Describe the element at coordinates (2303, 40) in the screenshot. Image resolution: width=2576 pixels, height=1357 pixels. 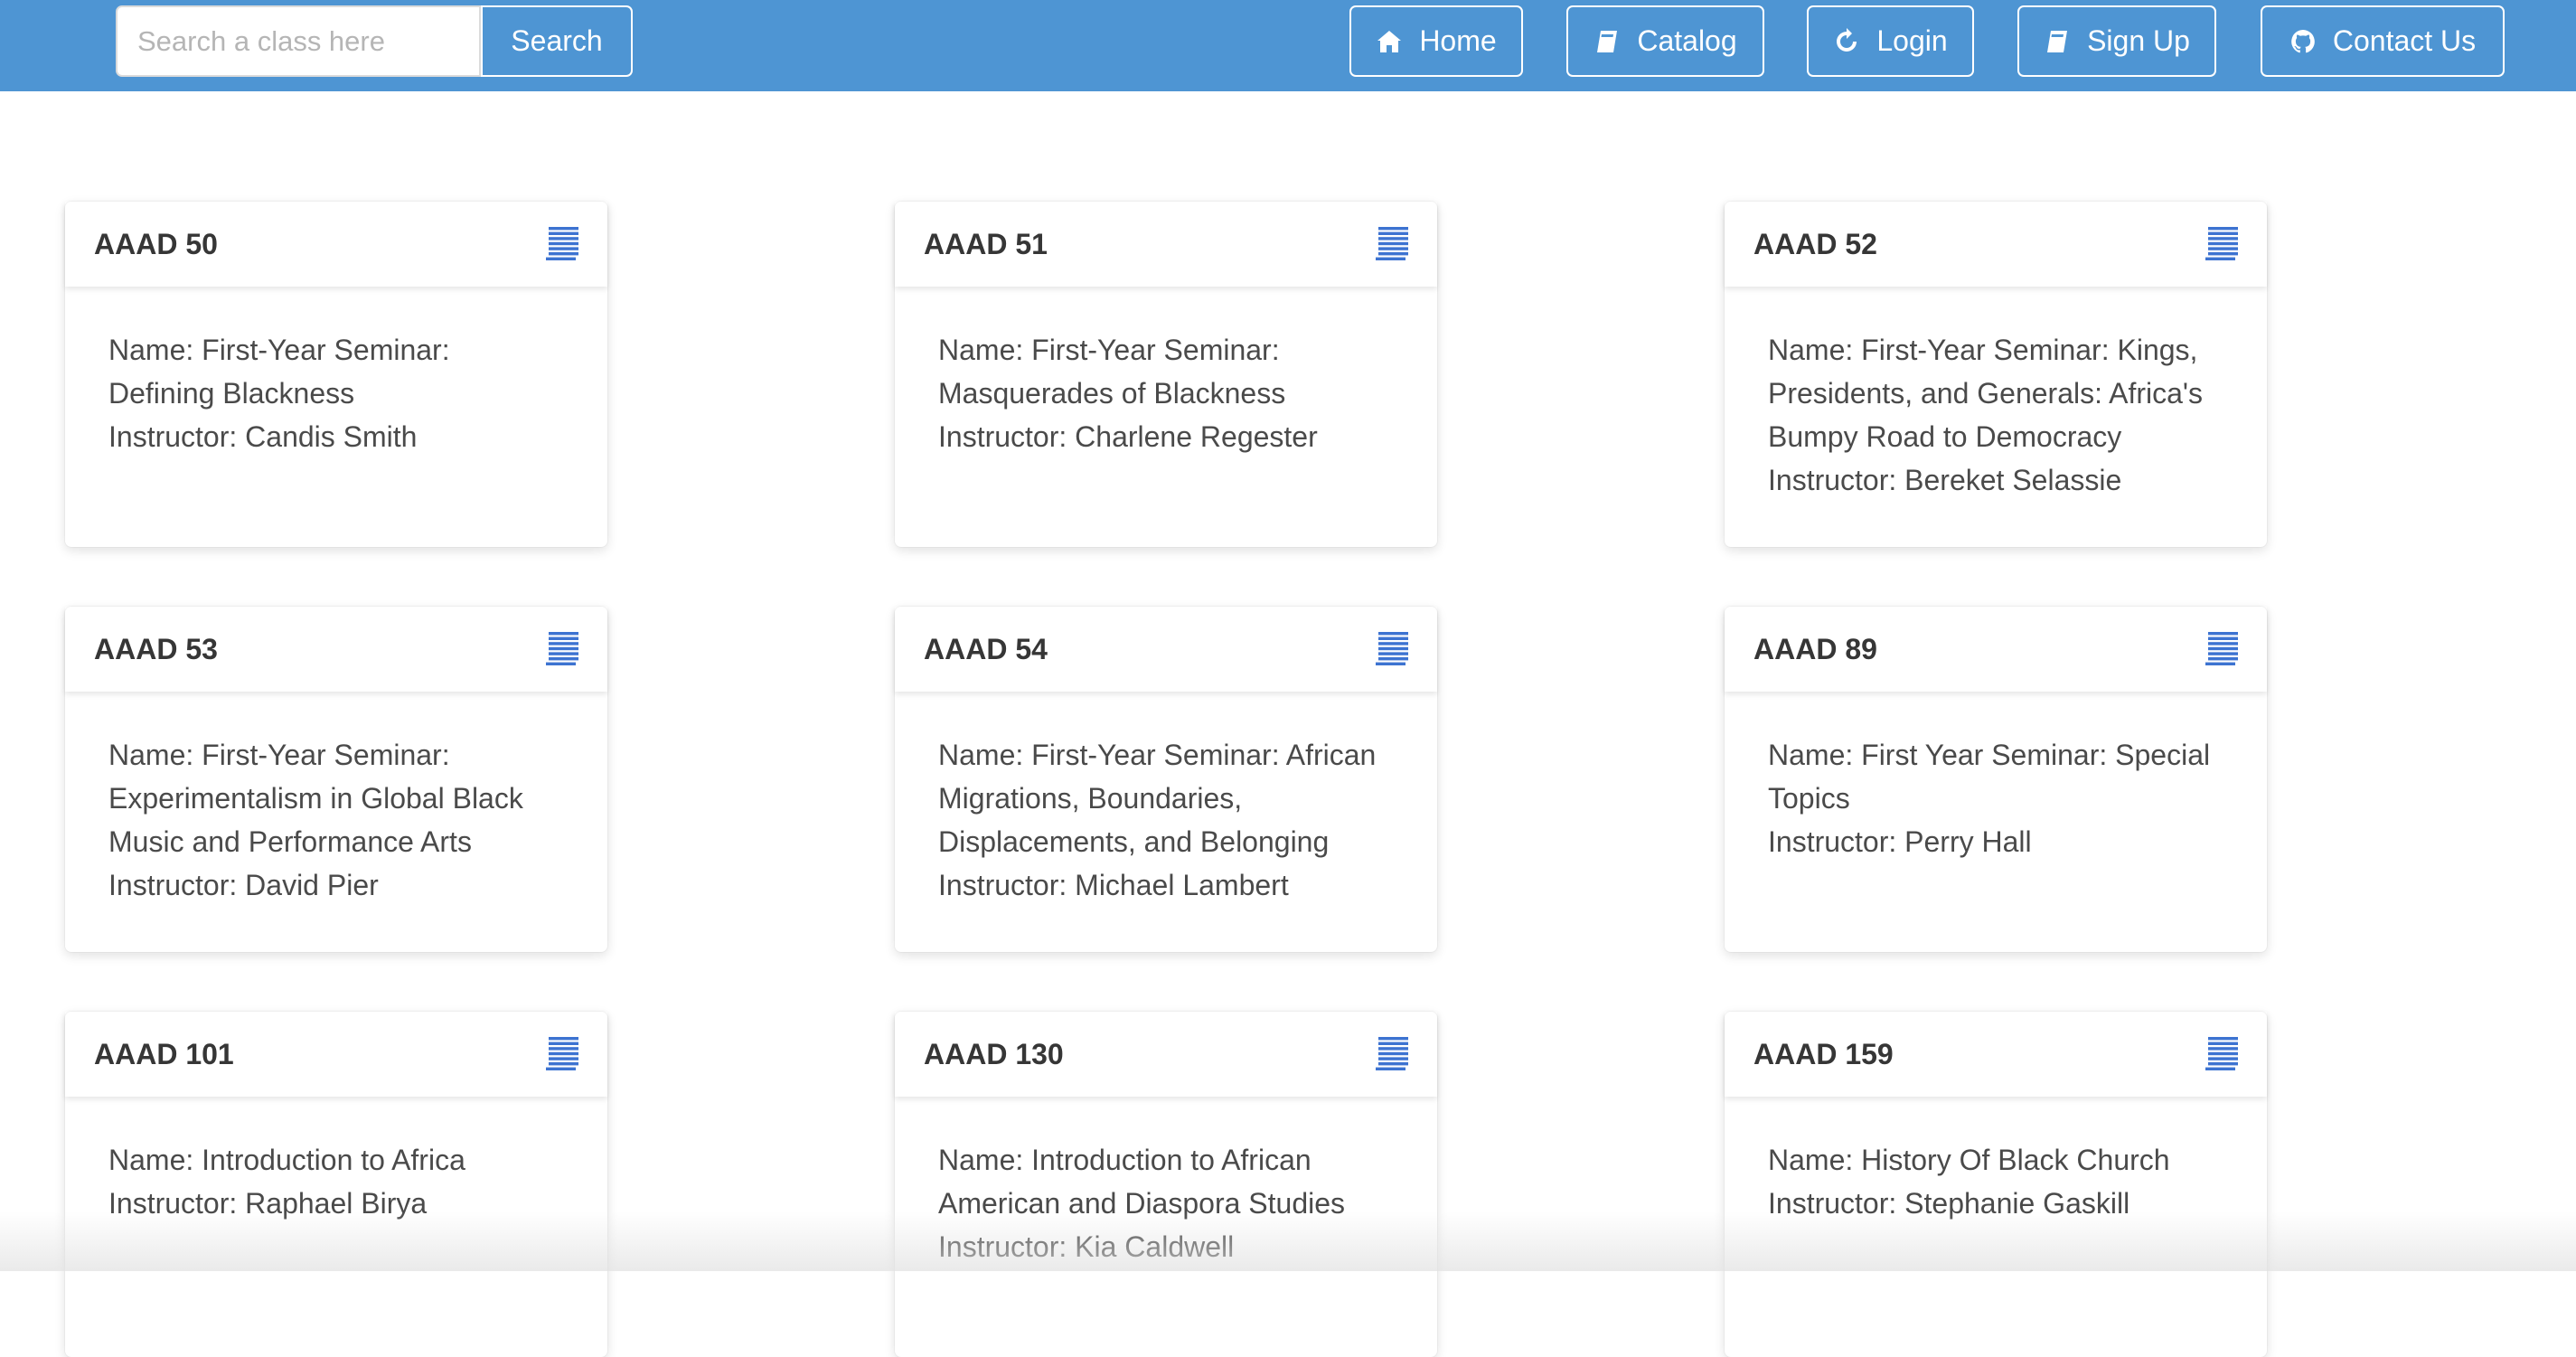
I see `github-icon` at that location.